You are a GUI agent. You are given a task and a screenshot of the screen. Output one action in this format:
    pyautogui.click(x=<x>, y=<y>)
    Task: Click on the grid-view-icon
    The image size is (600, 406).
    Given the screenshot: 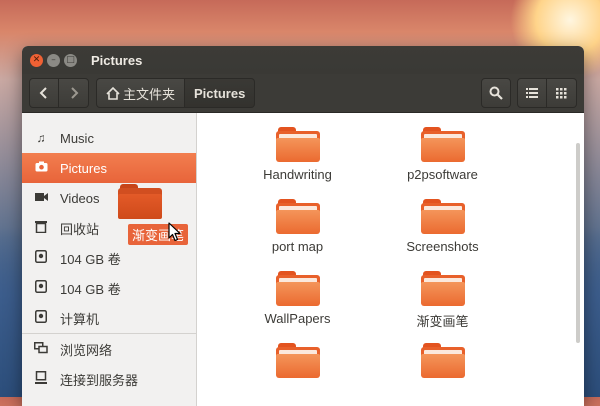 What is the action you would take?
    pyautogui.click(x=561, y=92)
    